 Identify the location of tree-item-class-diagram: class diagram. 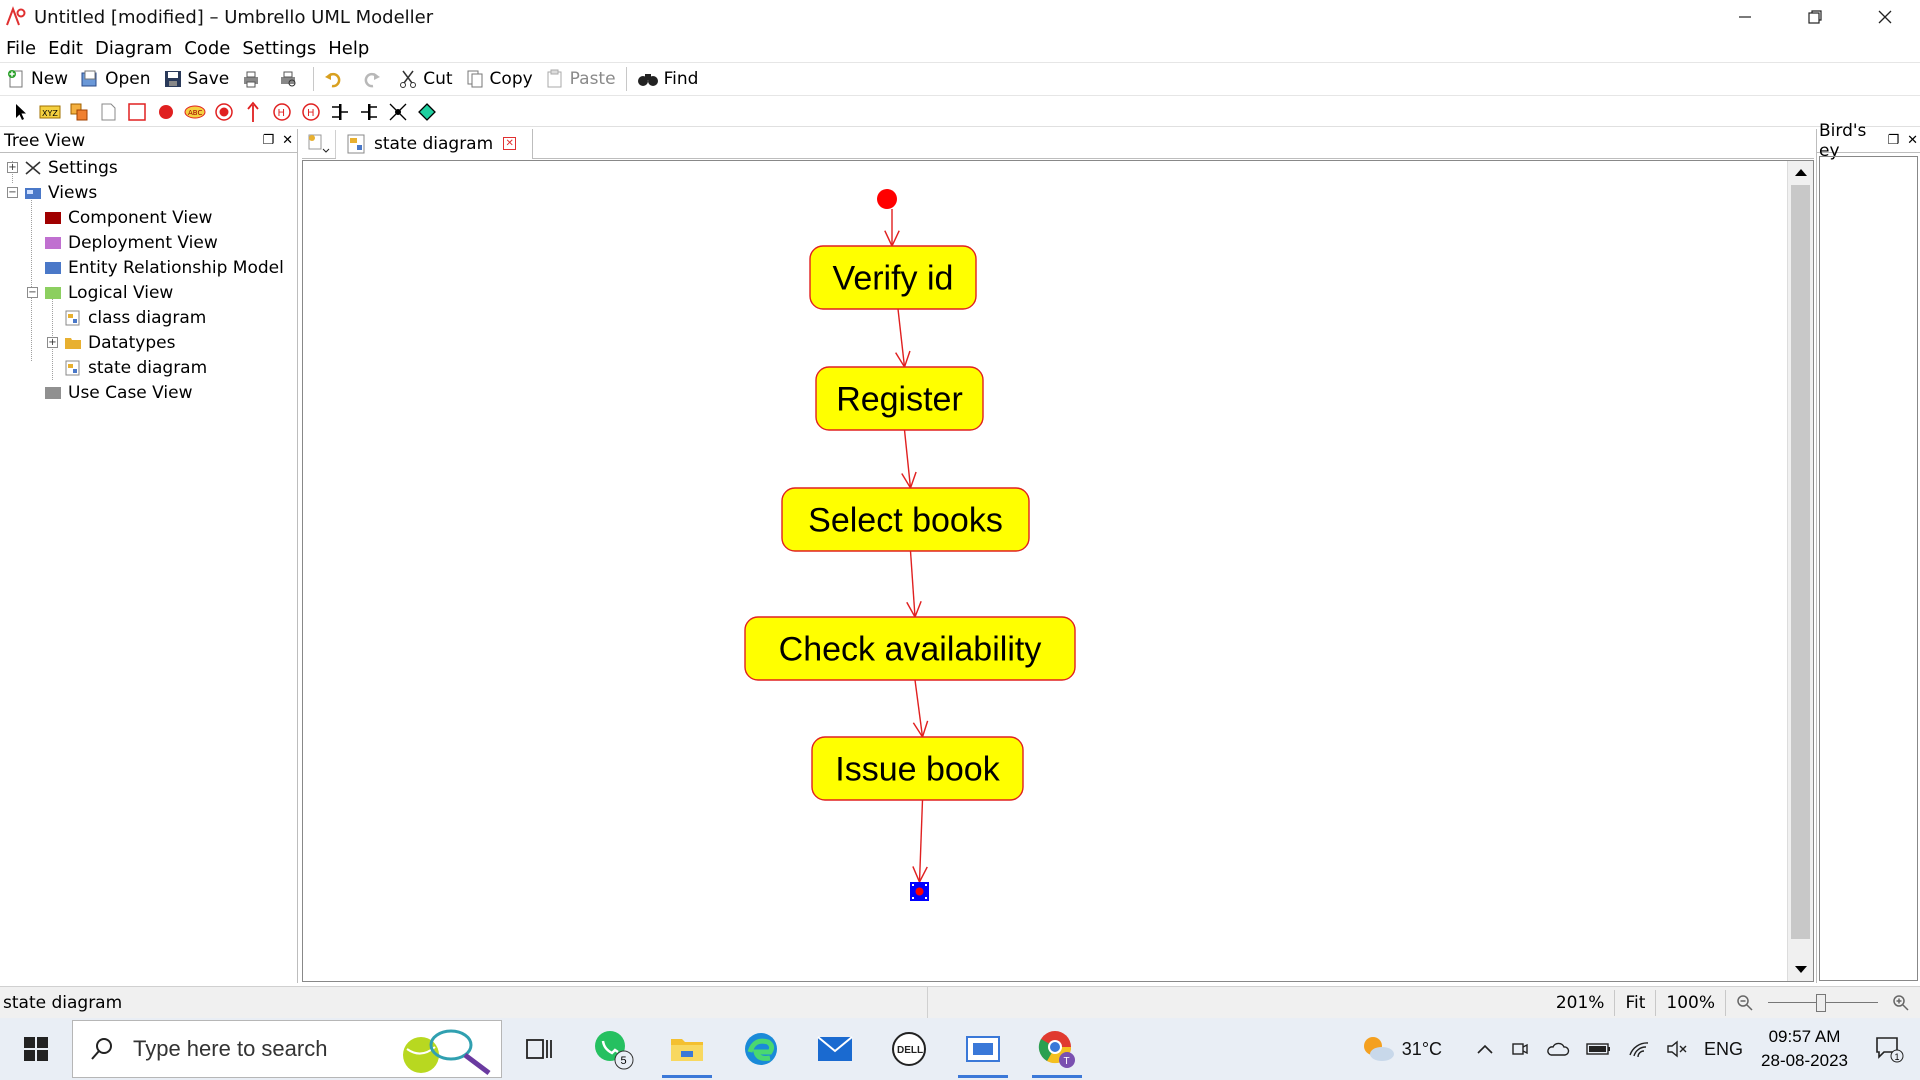
(148, 317).